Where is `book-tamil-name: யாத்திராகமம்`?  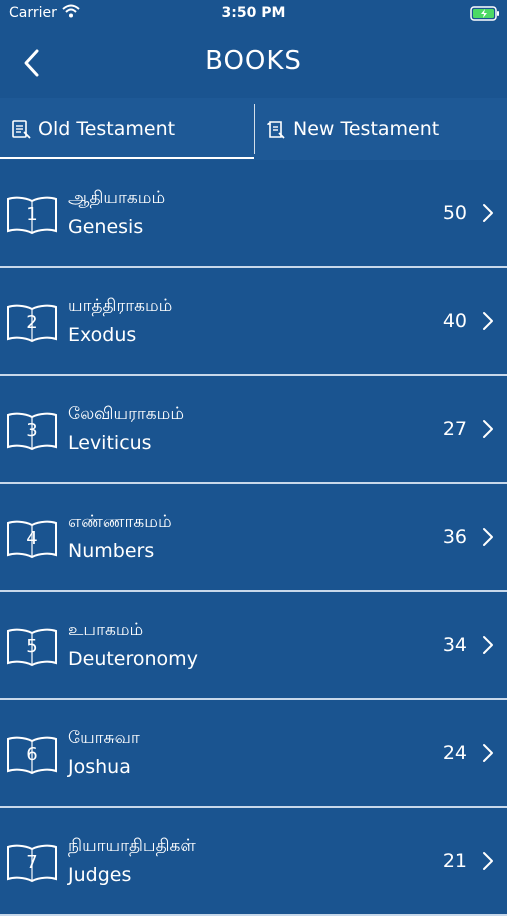
book-tamil-name: யாத்திராகமம் is located at coordinates (120, 306).